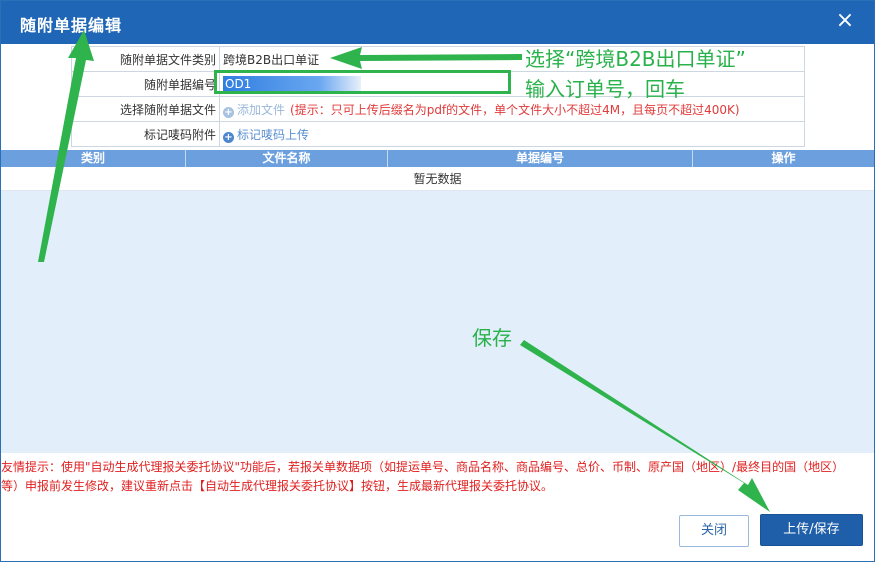 The height and width of the screenshot is (562, 875). What do you see at coordinates (645, 426) in the screenshot?
I see `arrow-to-save-button` at bounding box center [645, 426].